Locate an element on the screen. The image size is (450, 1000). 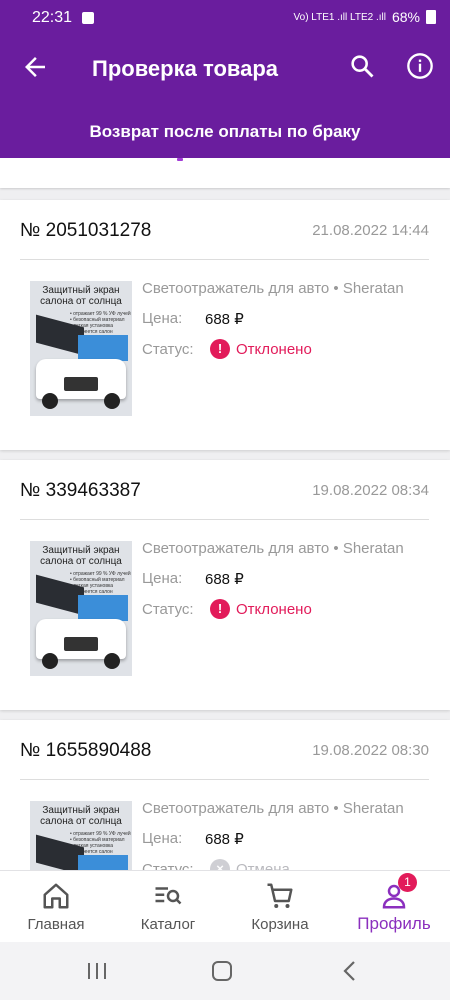
nav-label: Профиль is located at coordinates (394, 923).